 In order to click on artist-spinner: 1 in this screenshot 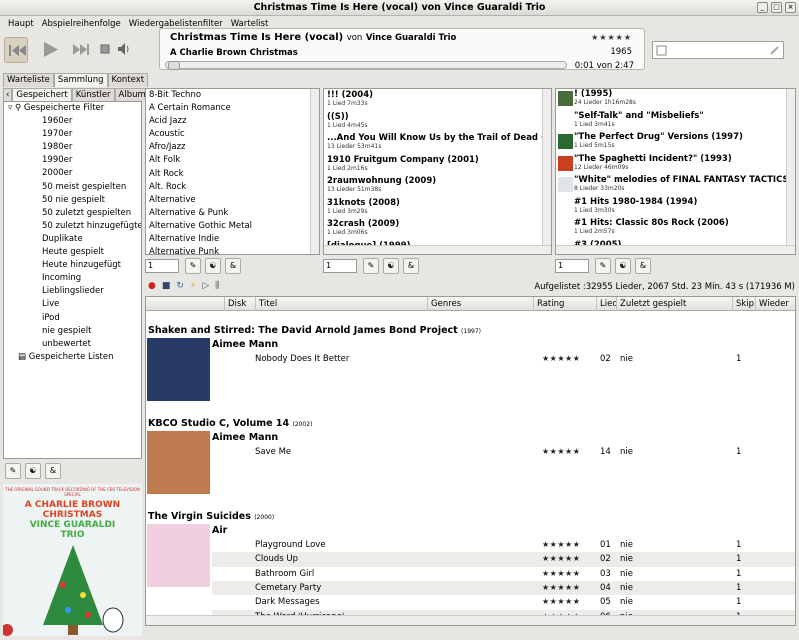, I will do `click(340, 266)`.